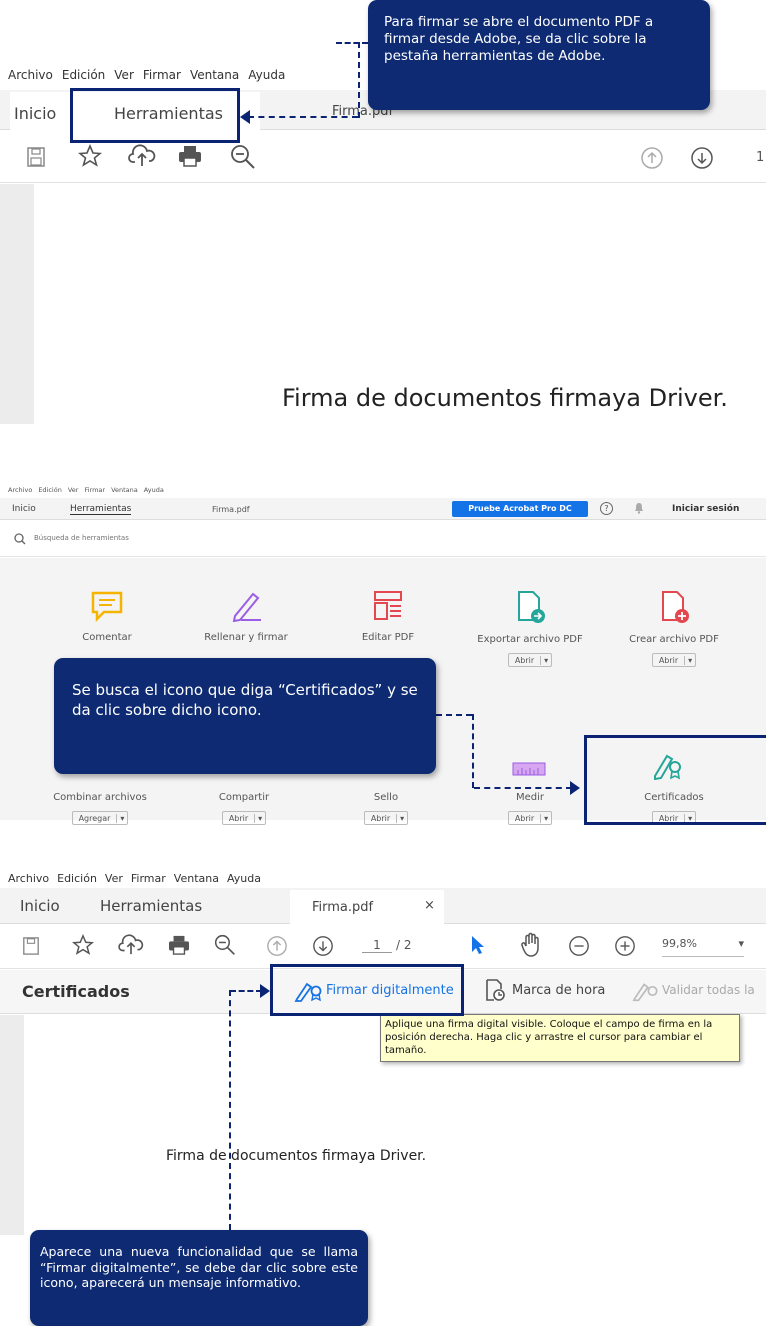 Image resolution: width=766 pixels, height=1326 pixels. What do you see at coordinates (760, 157) in the screenshot?
I see `page-number: 1` at bounding box center [760, 157].